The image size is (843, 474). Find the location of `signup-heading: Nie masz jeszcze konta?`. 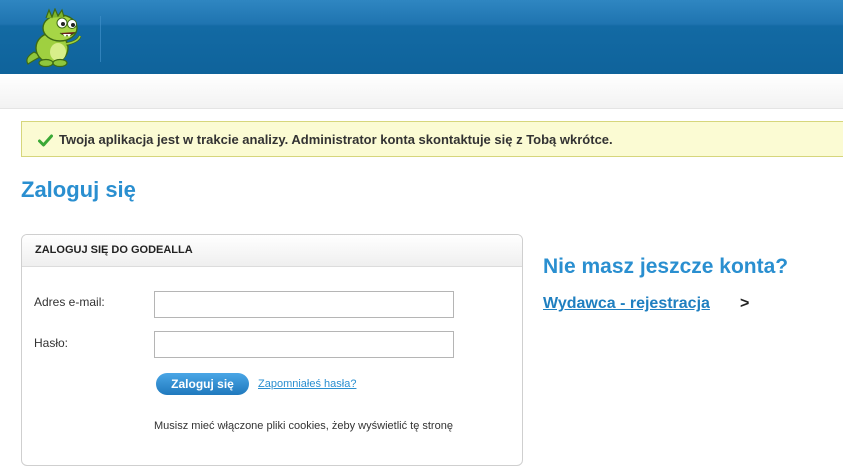

signup-heading: Nie masz jeszcze konta? is located at coordinates (666, 266).